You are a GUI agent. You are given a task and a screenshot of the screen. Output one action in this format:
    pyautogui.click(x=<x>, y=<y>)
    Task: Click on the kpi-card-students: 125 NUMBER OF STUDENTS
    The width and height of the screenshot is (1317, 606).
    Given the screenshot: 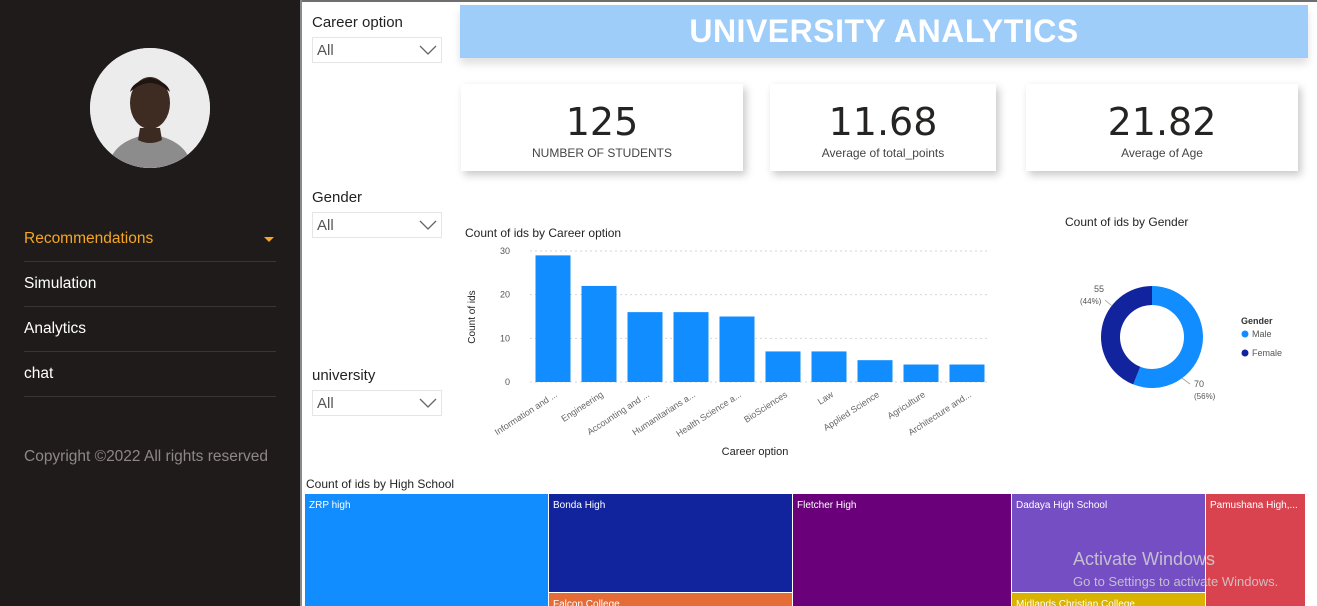 What is the action you would take?
    pyautogui.click(x=602, y=127)
    